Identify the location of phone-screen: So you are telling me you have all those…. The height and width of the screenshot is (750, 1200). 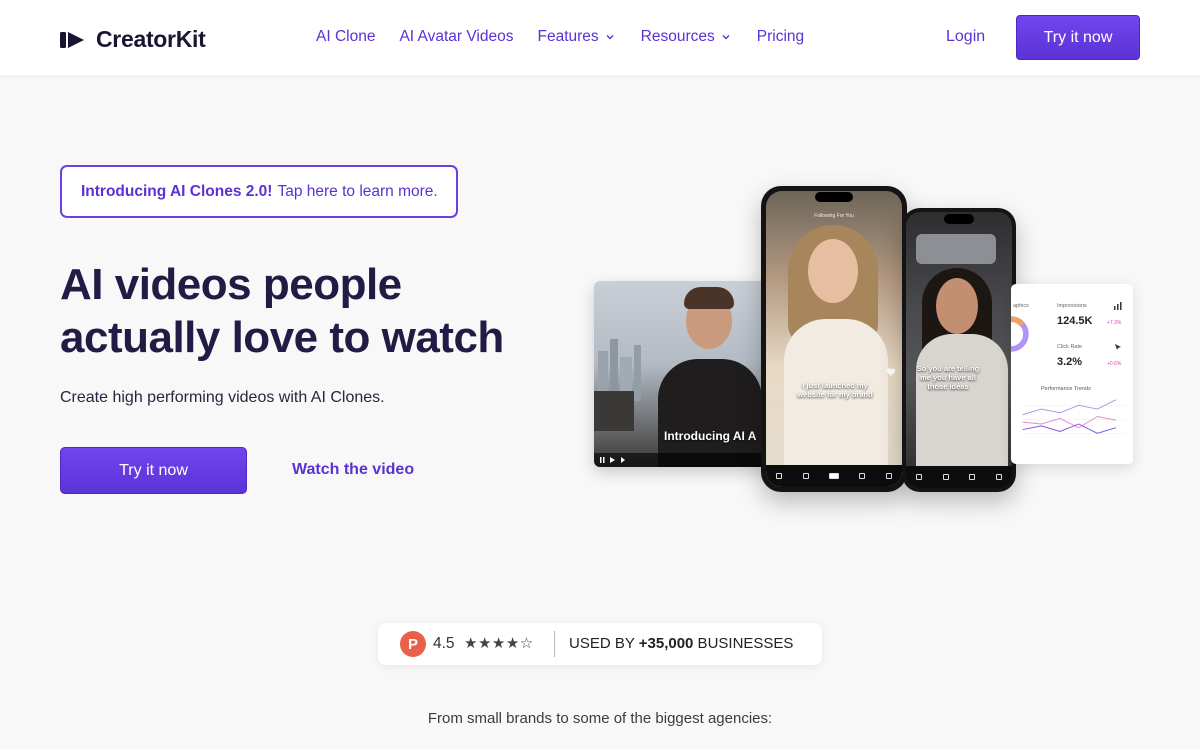
(959, 350).